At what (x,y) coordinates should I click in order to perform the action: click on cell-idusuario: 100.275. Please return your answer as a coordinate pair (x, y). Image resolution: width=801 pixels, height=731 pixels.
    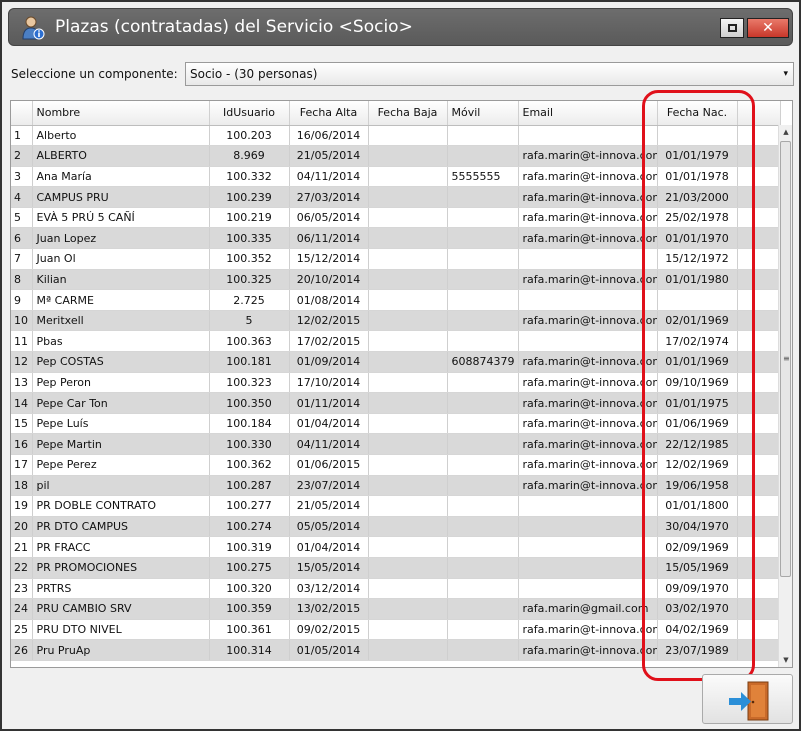
    Looking at the image, I should click on (249, 568).